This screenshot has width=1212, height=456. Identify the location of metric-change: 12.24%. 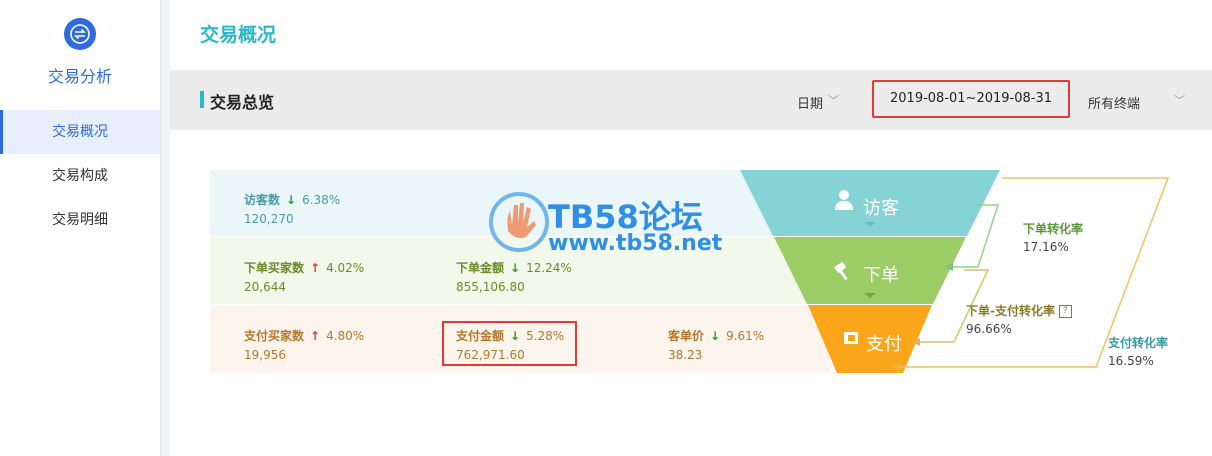
(549, 268).